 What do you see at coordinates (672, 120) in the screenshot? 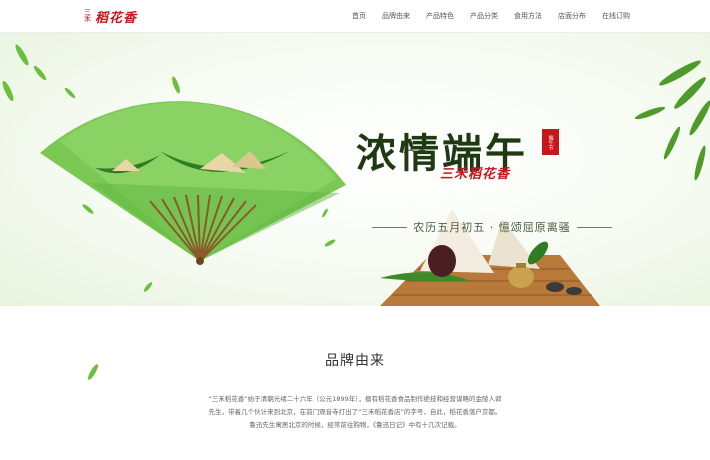
I see `bamboo-leaves-icon` at bounding box center [672, 120].